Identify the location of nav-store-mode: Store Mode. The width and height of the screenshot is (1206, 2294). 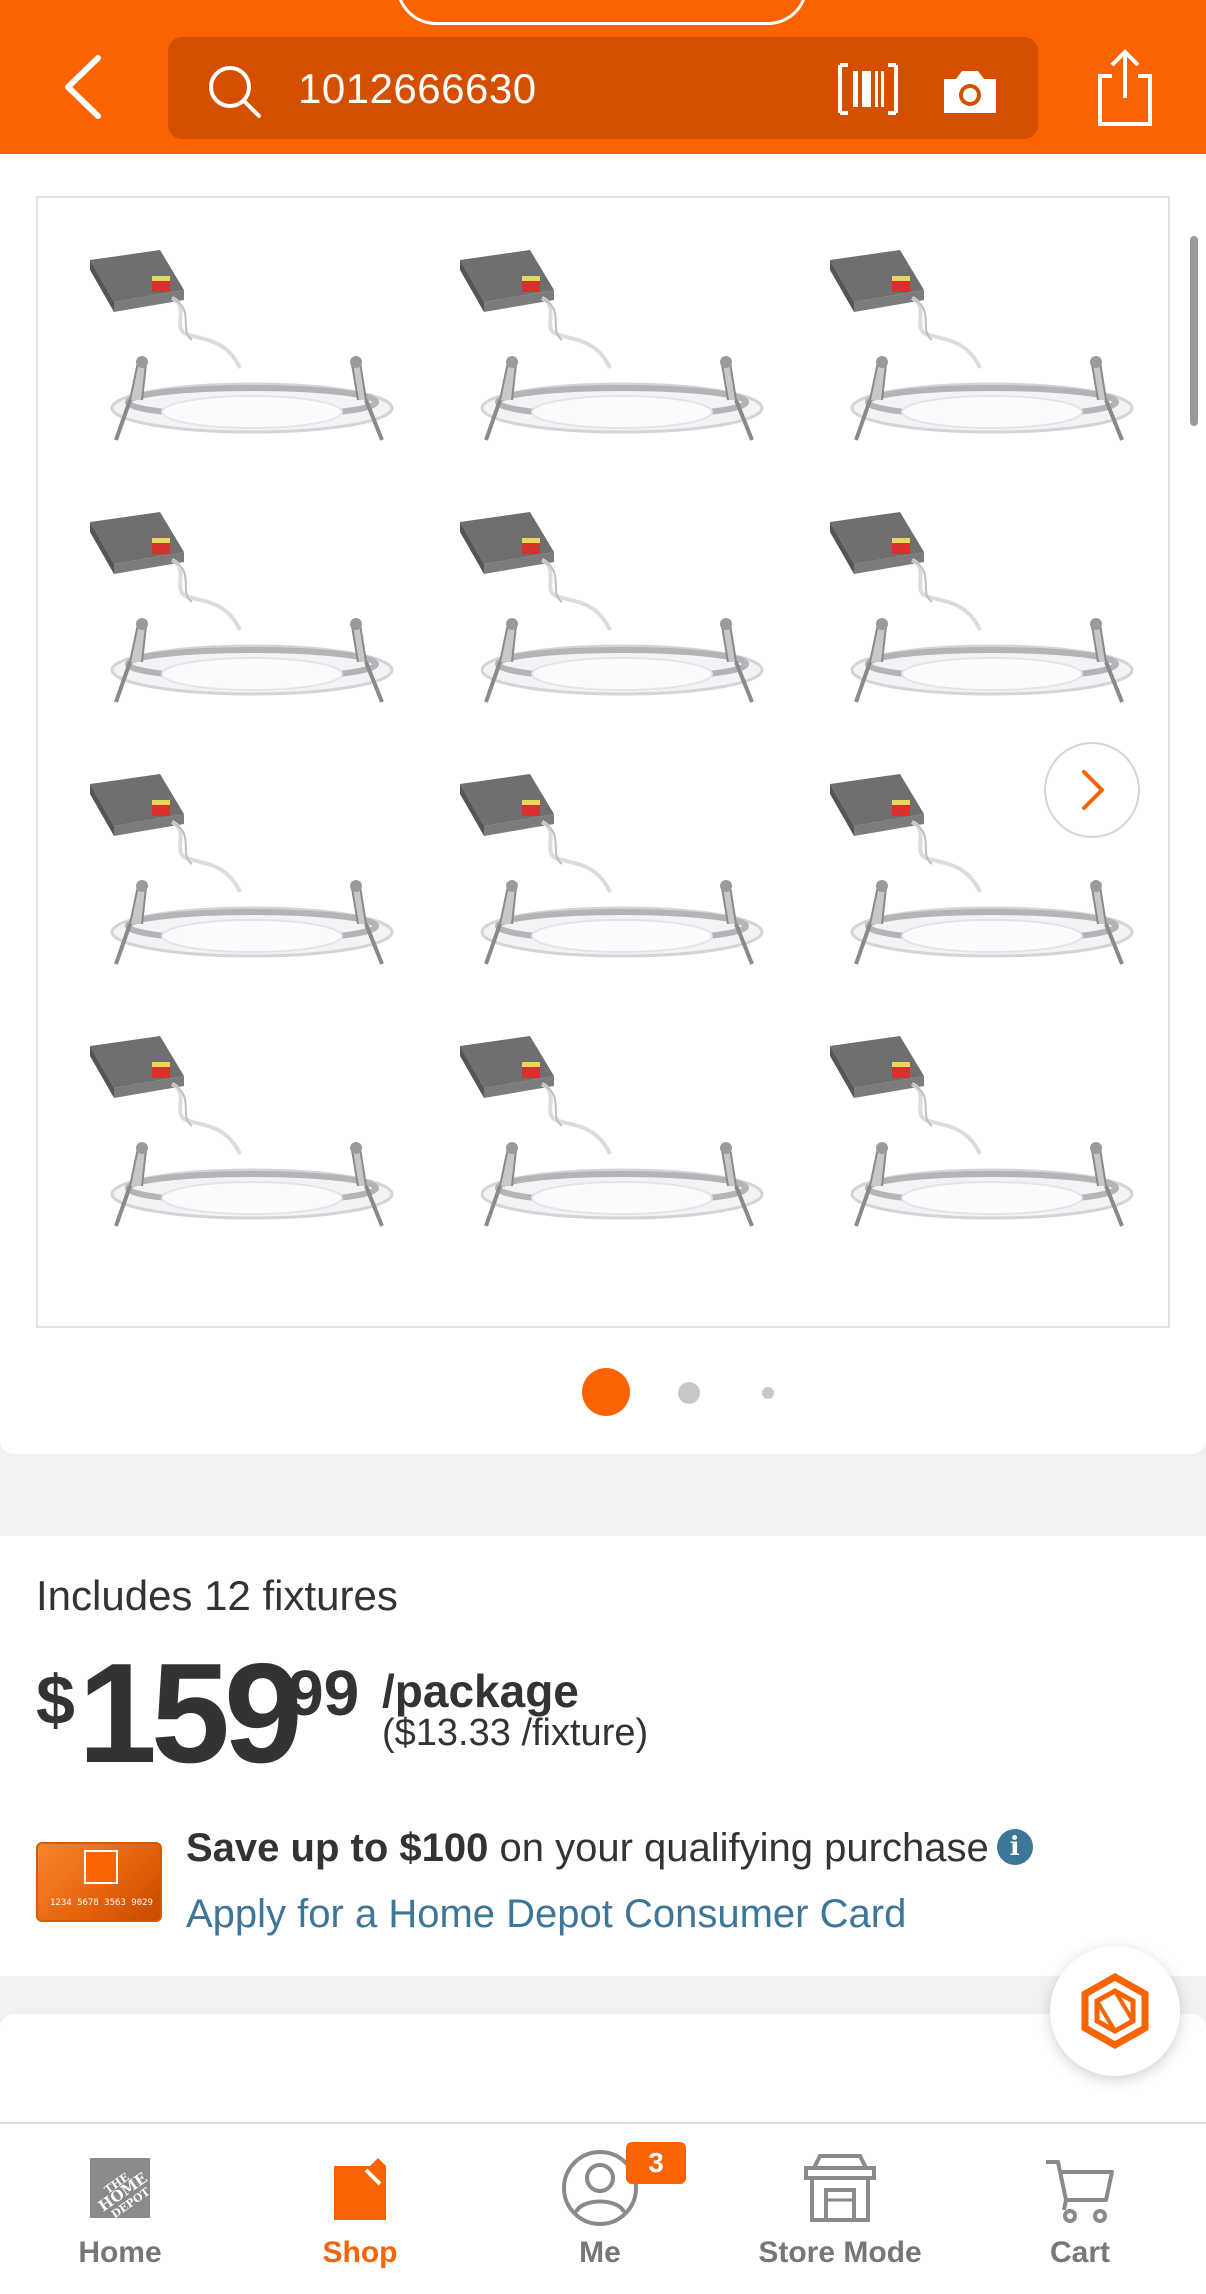
(840, 2209).